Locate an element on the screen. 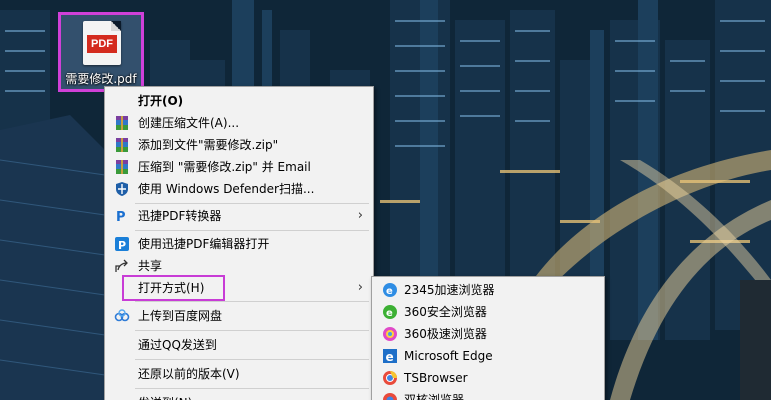  app-label: Microsoft Edge is located at coordinates (448, 356).